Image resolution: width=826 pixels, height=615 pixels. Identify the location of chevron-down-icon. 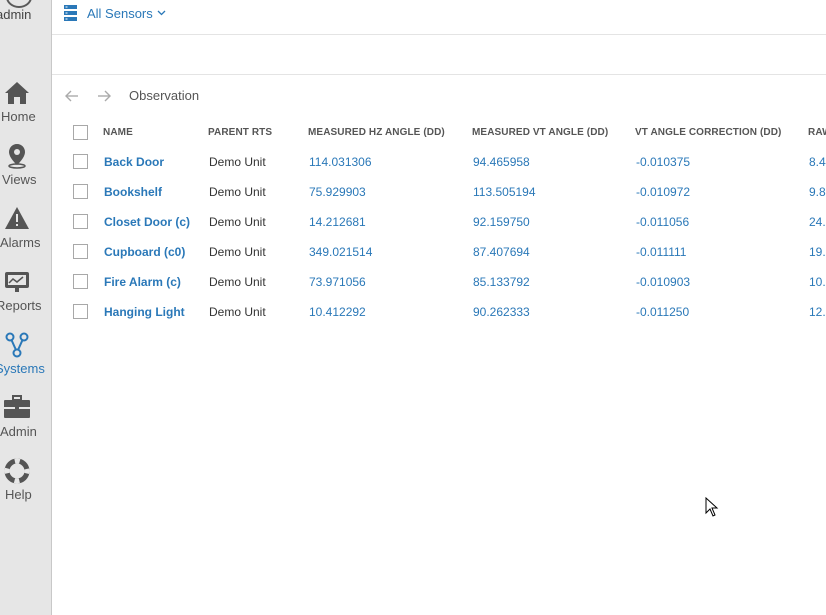
(161, 13).